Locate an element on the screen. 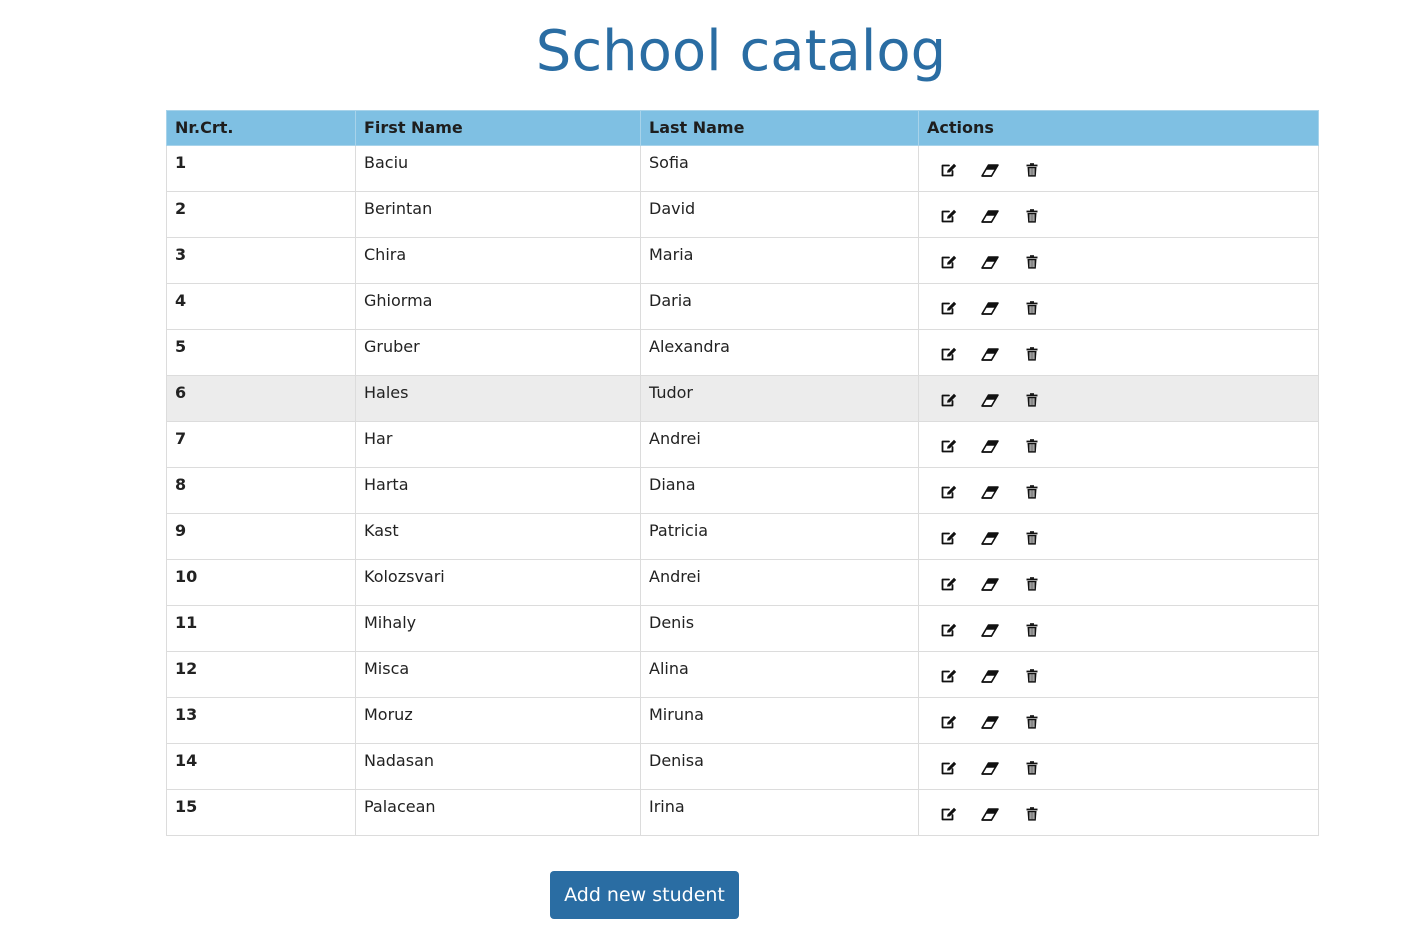 Image resolution: width=1418 pixels, height=949 pixels. row-nr: 4 is located at coordinates (261, 306).